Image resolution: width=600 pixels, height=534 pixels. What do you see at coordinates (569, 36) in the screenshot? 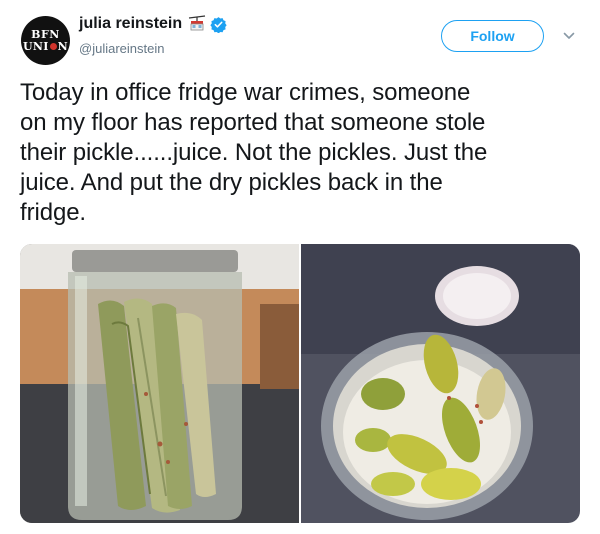
I see `chevron-down-icon` at bounding box center [569, 36].